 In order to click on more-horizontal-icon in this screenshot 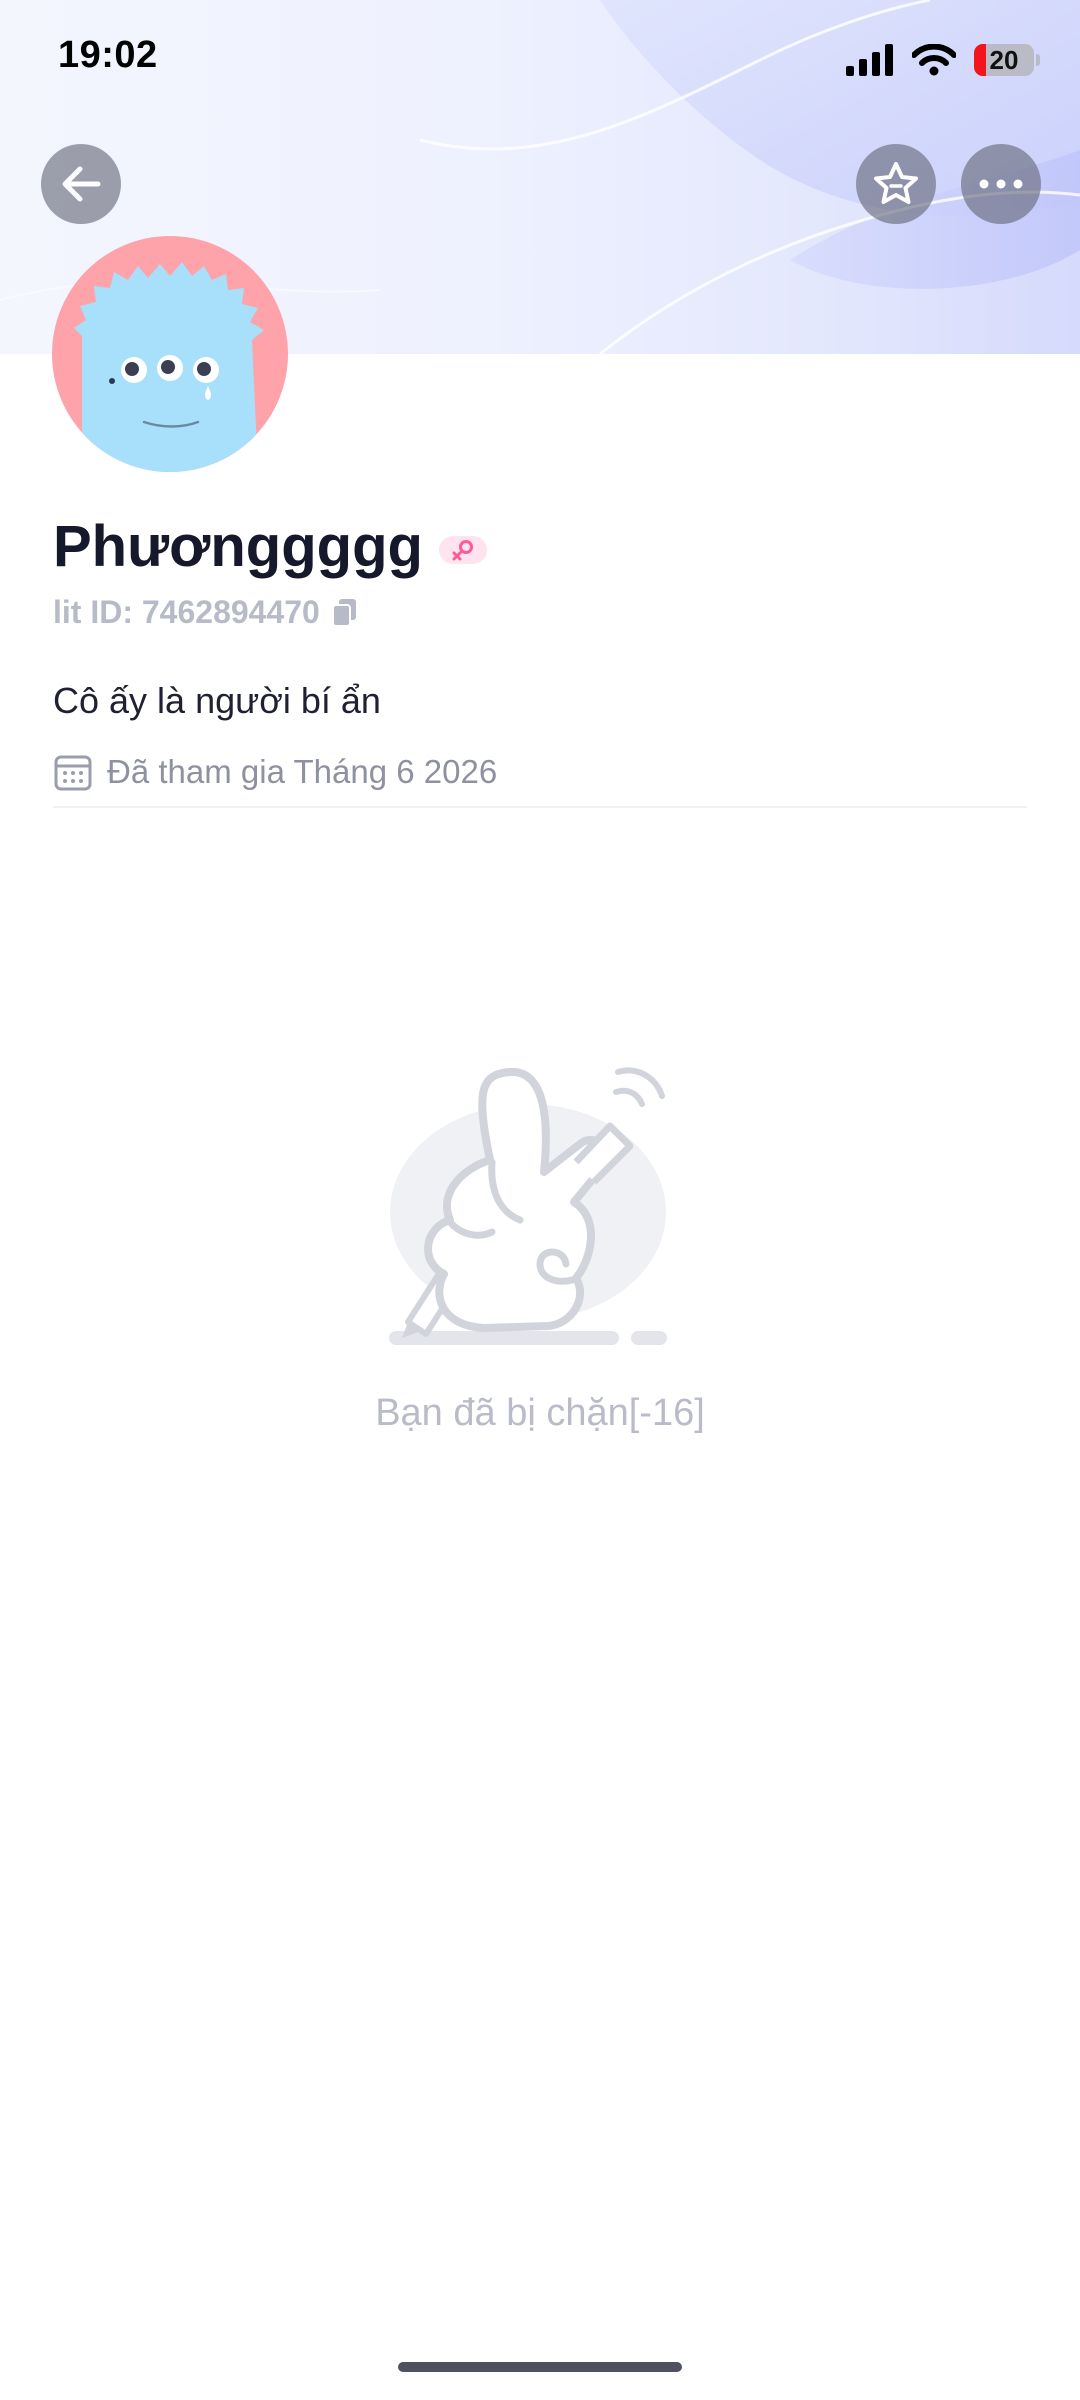, I will do `click(1001, 184)`.